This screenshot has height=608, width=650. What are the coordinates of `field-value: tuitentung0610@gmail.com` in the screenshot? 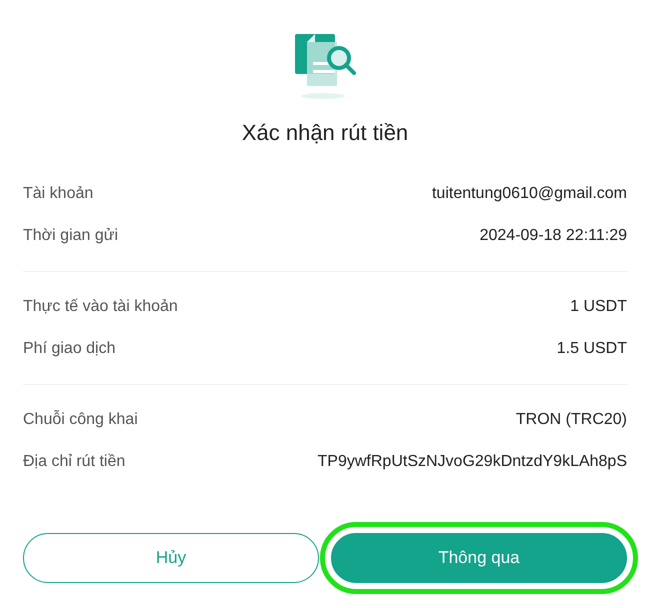 It's located at (529, 194).